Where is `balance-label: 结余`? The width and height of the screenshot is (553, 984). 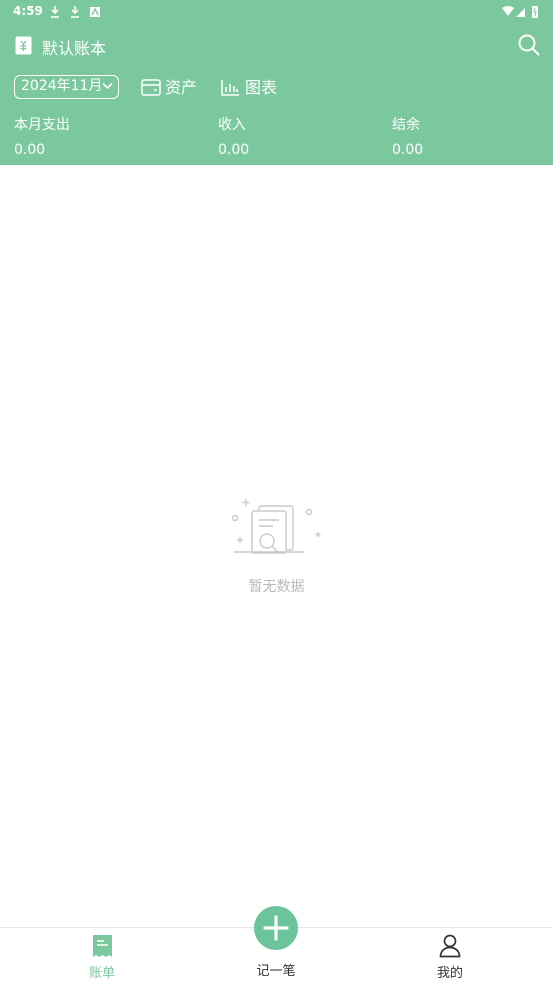 balance-label: 结余 is located at coordinates (406, 125).